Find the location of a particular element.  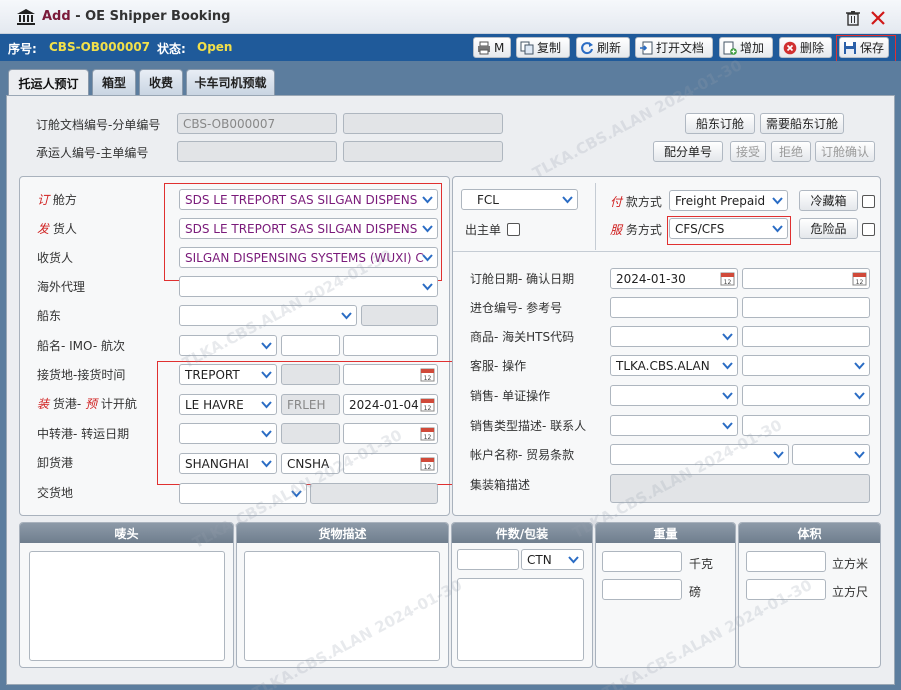

pol-label-red: 装 is located at coordinates (43, 404).